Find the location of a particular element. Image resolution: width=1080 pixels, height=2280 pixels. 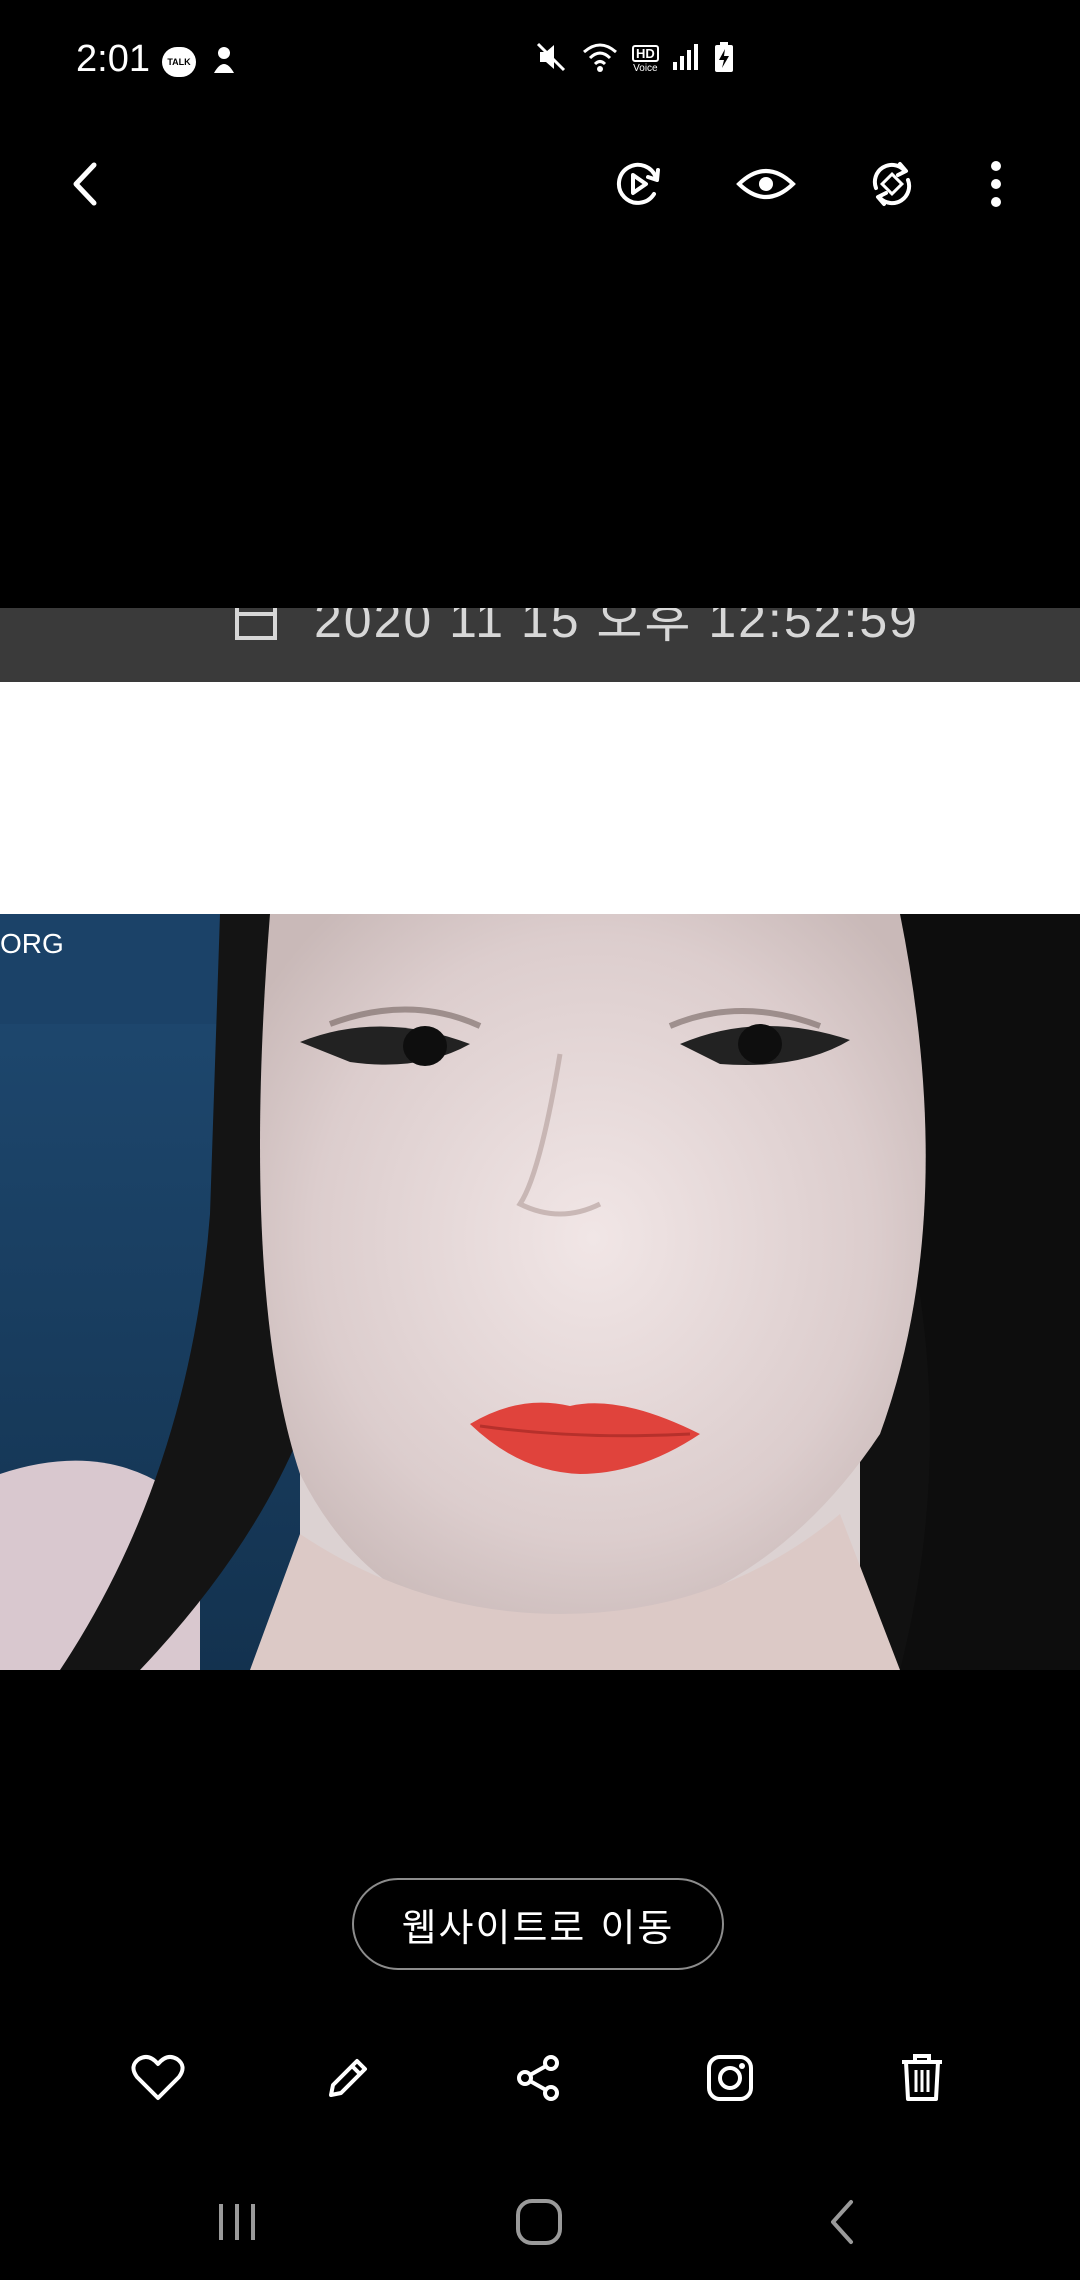

status-bar: 2:01 TALK HD Voice is located at coordinates (540, 63).